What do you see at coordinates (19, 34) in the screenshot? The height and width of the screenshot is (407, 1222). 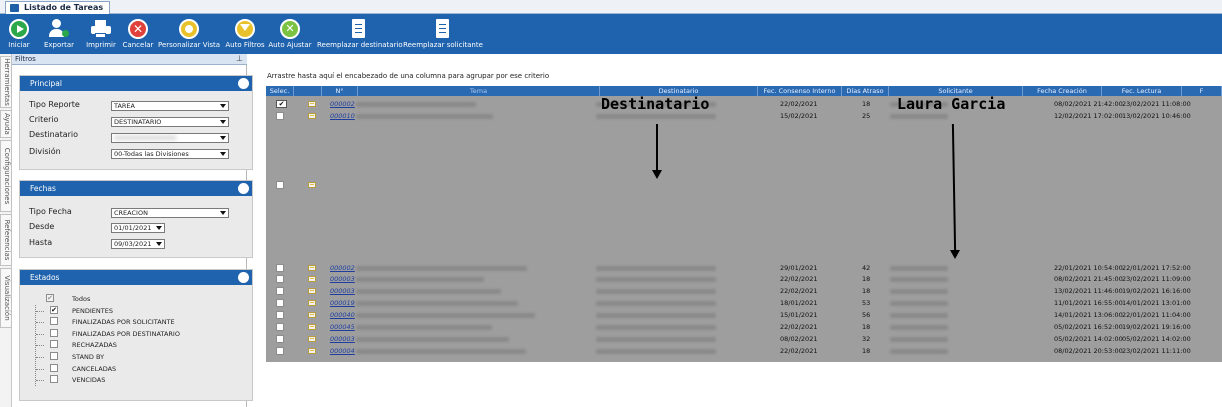 I see `iniciar-button: Iniciar` at bounding box center [19, 34].